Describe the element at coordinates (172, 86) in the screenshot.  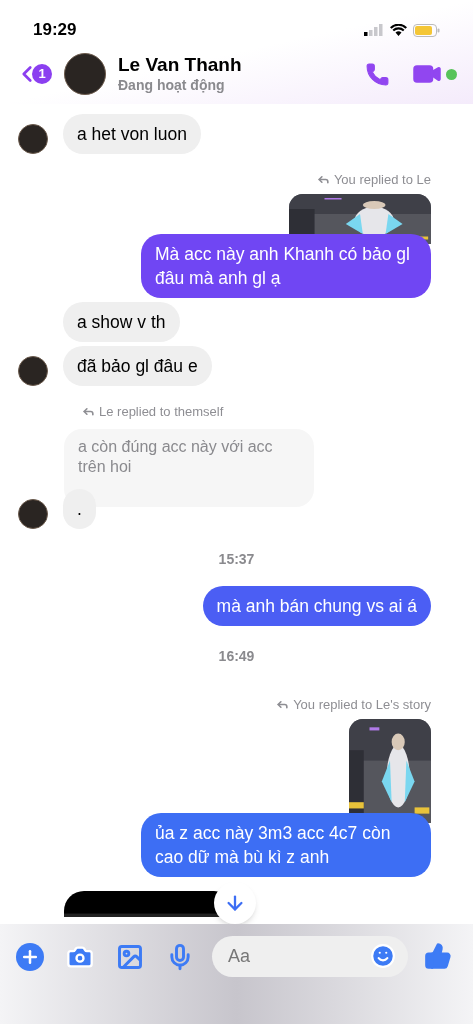
I see `active-status: Đang hoạt động` at that location.